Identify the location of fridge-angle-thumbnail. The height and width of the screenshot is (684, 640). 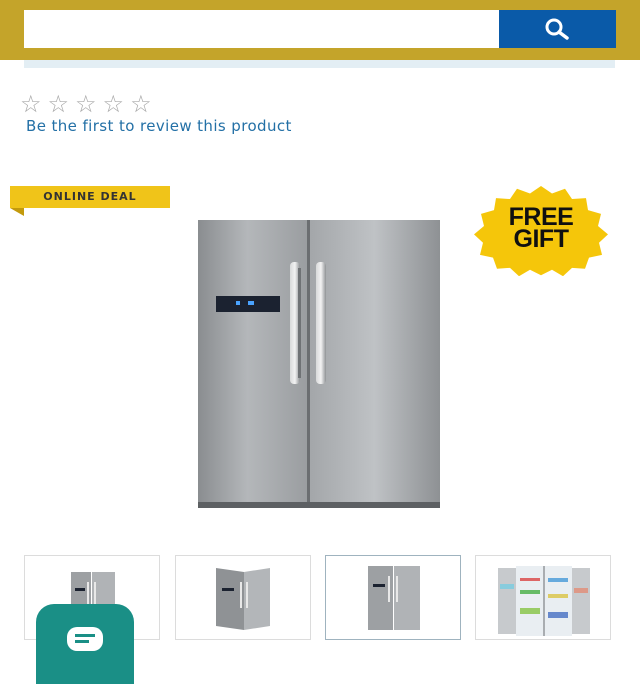
(243, 599).